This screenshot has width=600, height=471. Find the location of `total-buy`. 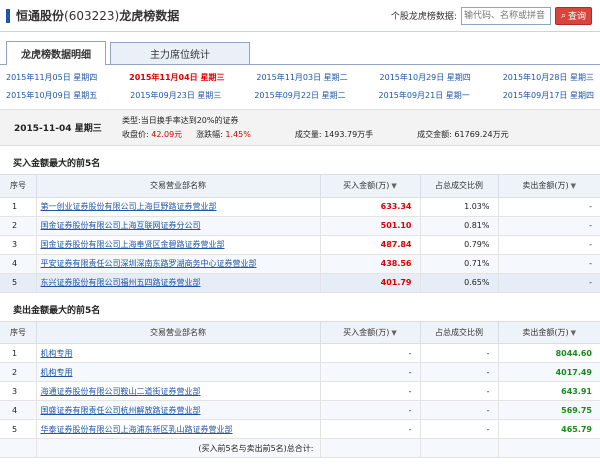

total-buy is located at coordinates (369, 448).